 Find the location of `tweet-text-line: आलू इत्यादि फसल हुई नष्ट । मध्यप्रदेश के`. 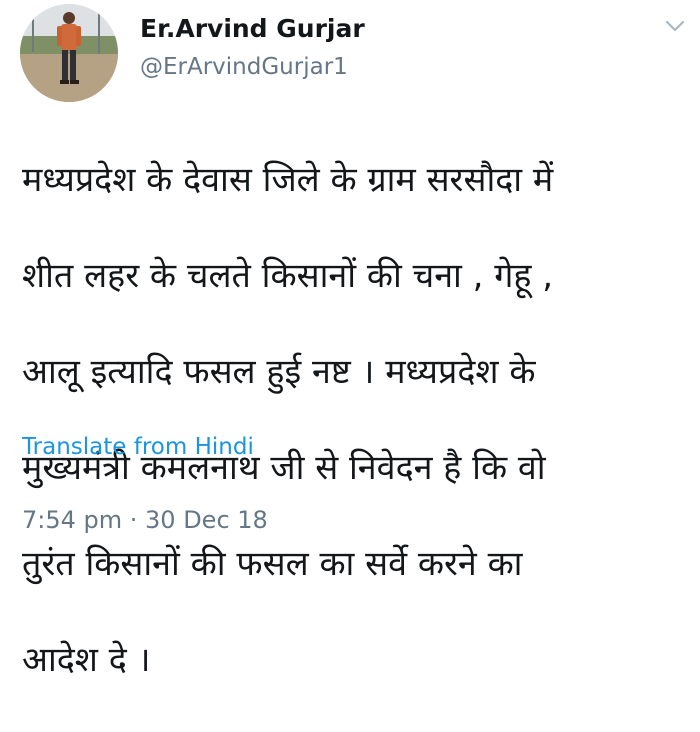

tweet-text-line: आलू इत्यादि फसल हुई नष्ट । मध्यप्रदेश के is located at coordinates (279, 372).